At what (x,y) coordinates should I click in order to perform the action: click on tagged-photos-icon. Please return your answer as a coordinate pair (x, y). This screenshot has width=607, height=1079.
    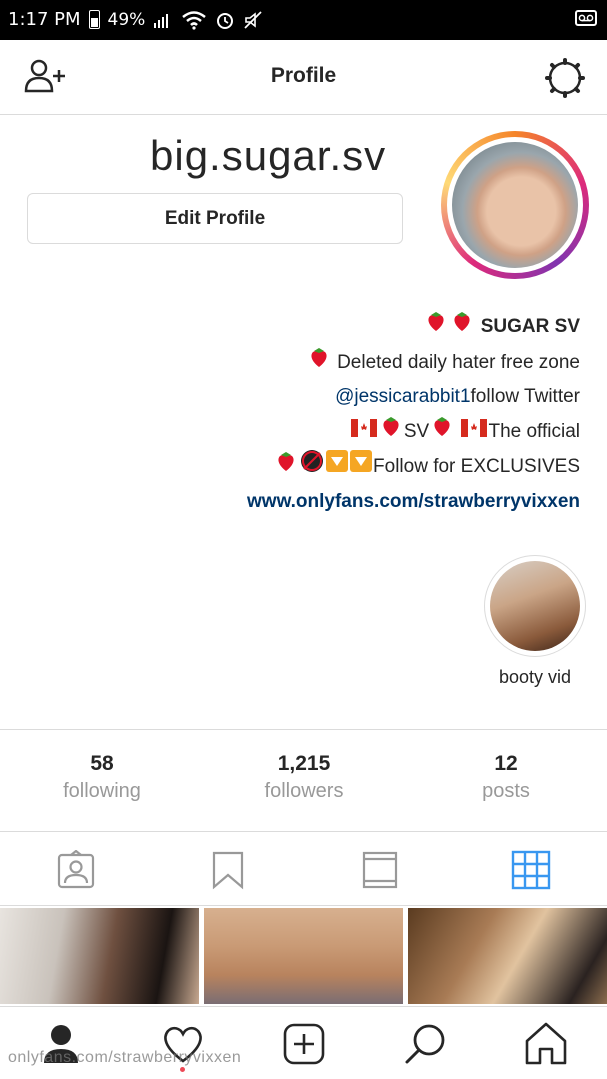
    Looking at the image, I should click on (76, 869).